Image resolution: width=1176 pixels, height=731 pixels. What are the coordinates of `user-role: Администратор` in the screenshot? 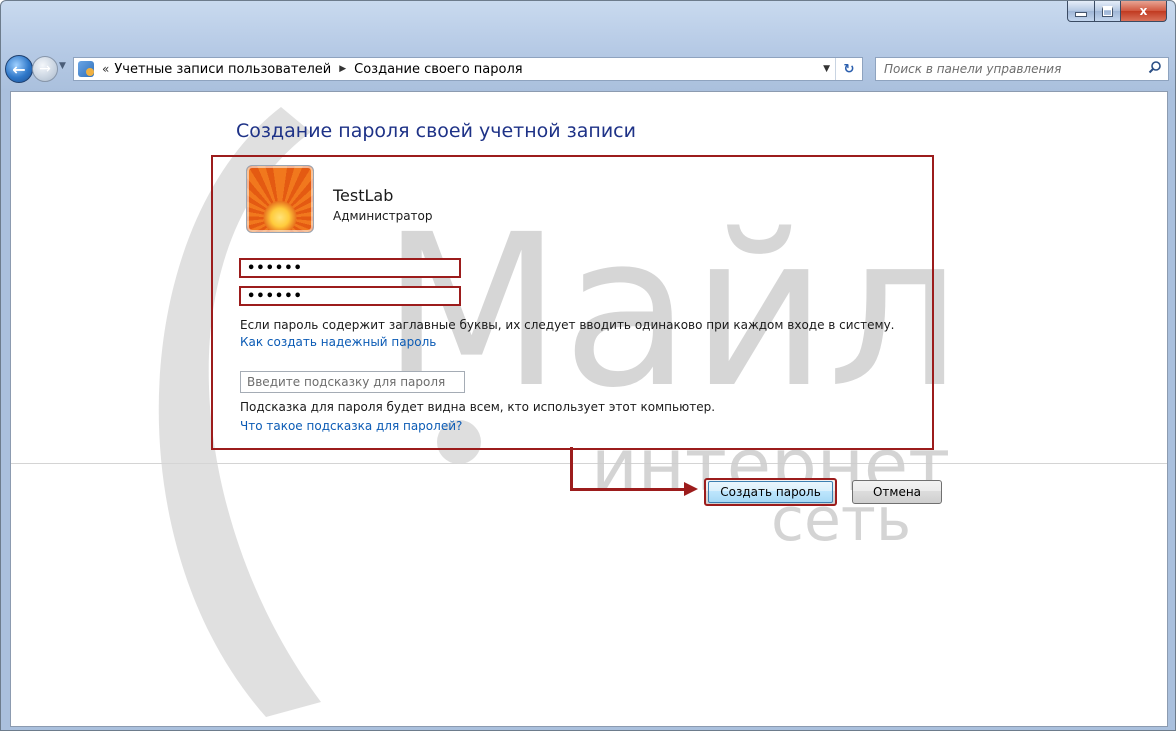 It's located at (383, 216).